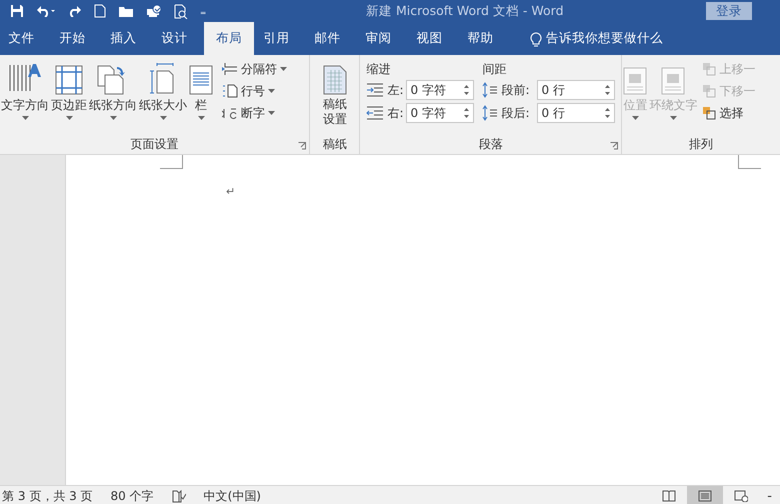  What do you see at coordinates (280, 38) in the screenshot?
I see `ribbon-tab: 引用` at bounding box center [280, 38].